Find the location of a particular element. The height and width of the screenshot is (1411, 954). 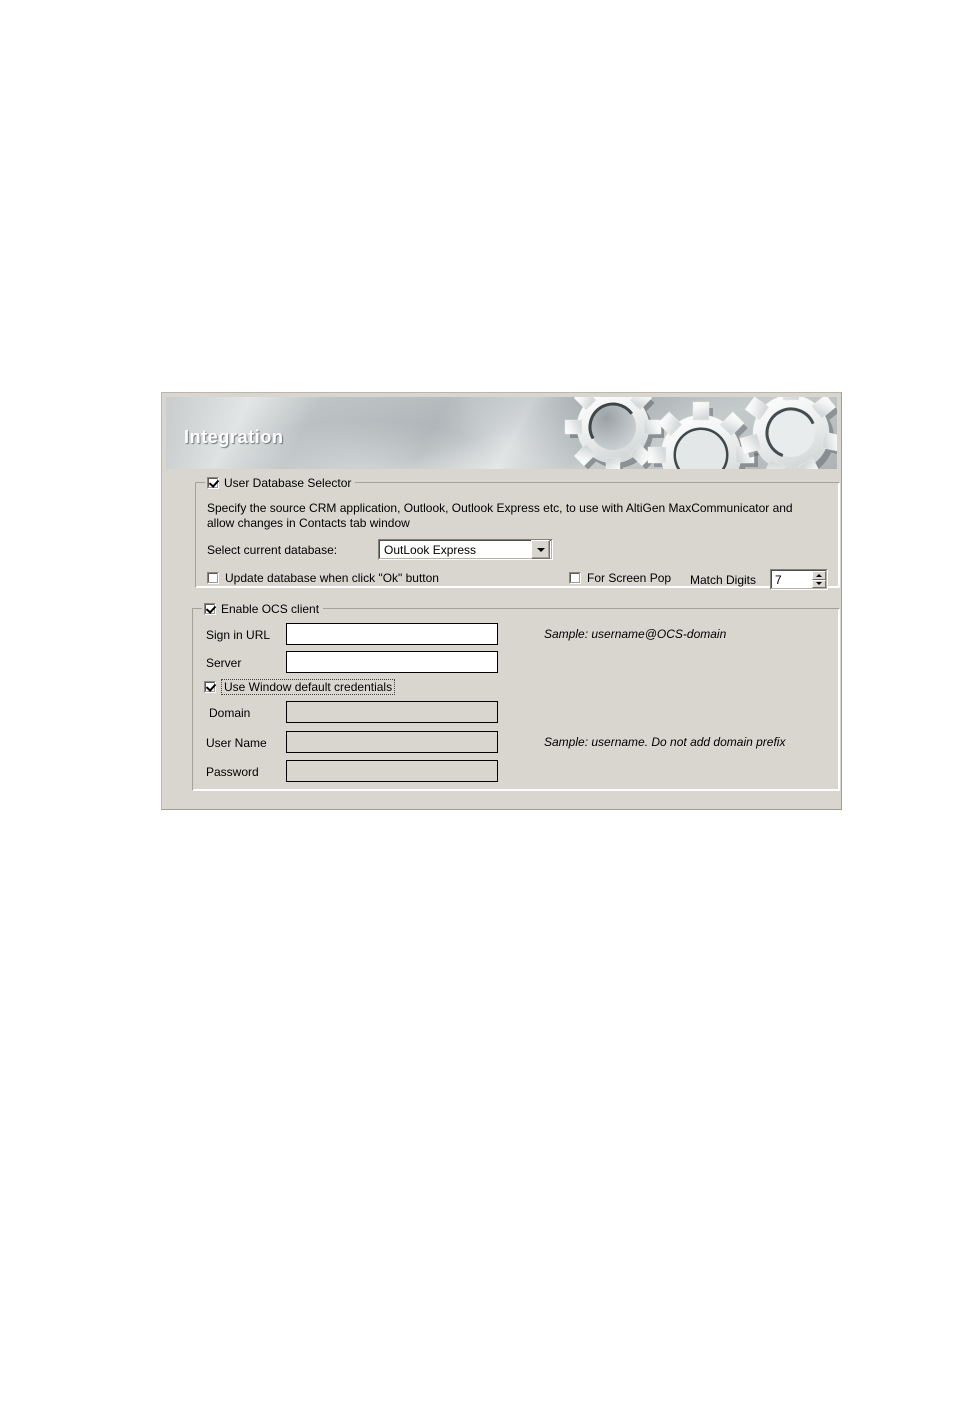

panel-banner: Integration is located at coordinates (501, 433).